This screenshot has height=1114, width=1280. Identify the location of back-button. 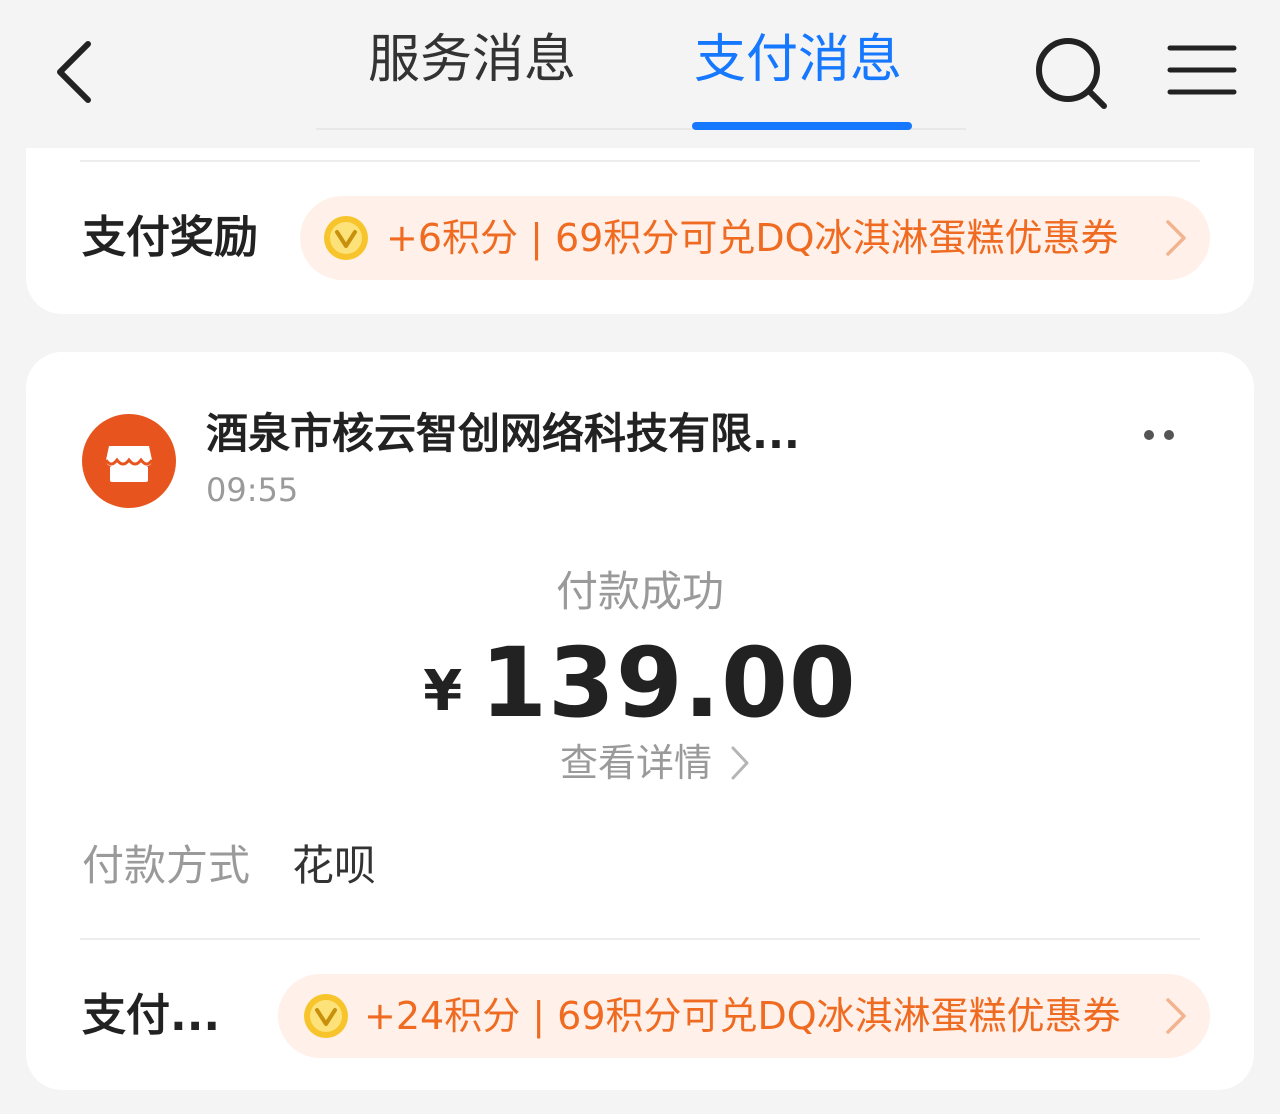
(81, 71).